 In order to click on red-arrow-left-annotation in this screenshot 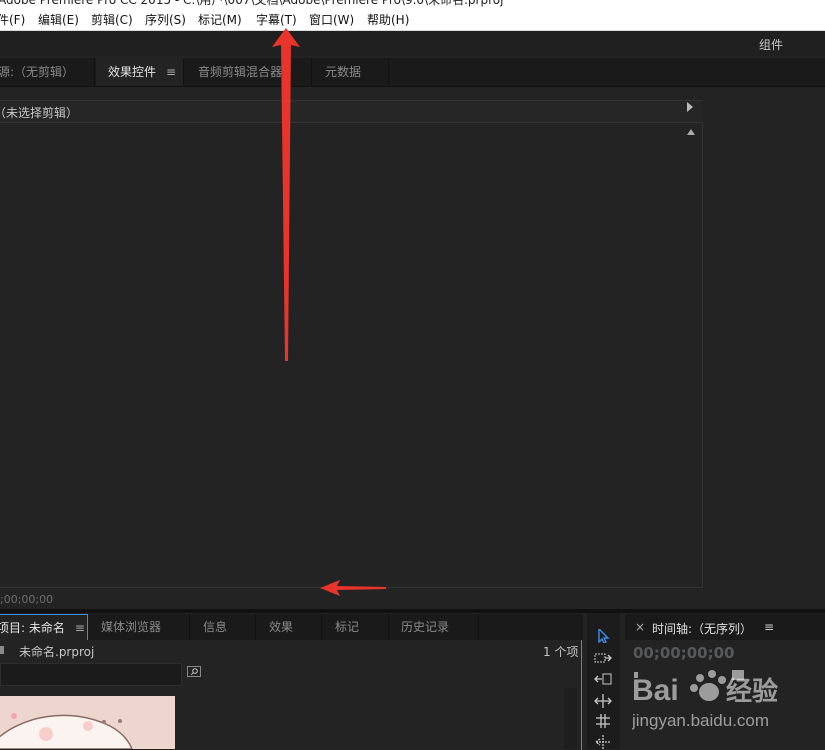, I will do `click(353, 588)`.